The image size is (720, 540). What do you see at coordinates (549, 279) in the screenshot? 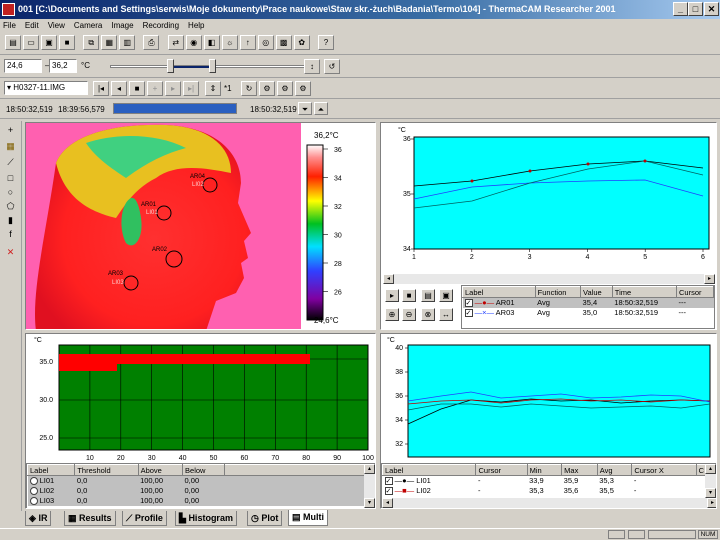
I see `trend-hscroll: ◂ ▸` at bounding box center [549, 279].